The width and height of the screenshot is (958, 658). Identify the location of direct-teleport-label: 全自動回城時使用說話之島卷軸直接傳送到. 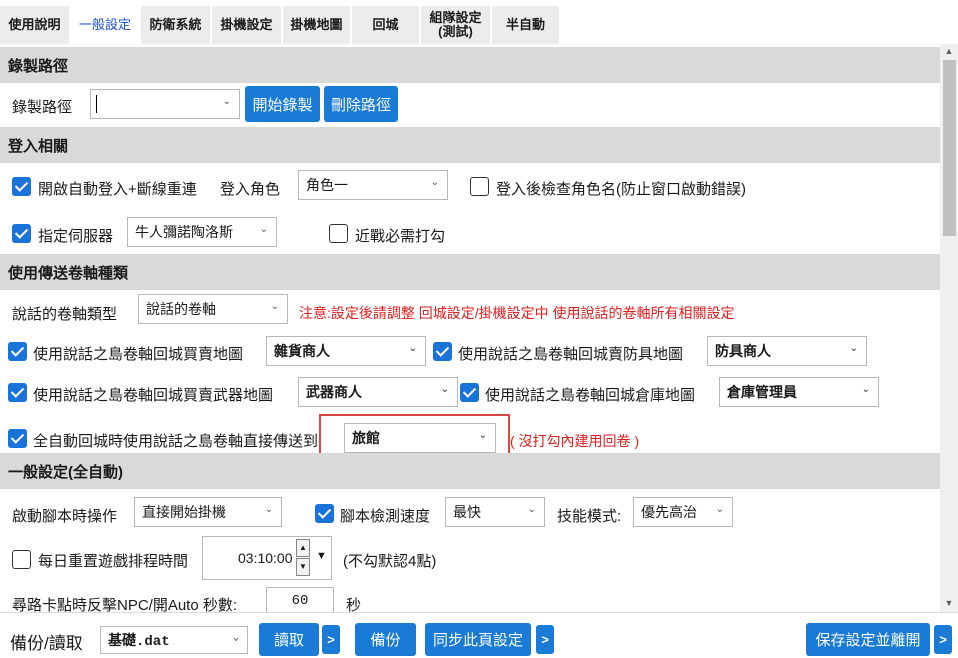
(176, 441).